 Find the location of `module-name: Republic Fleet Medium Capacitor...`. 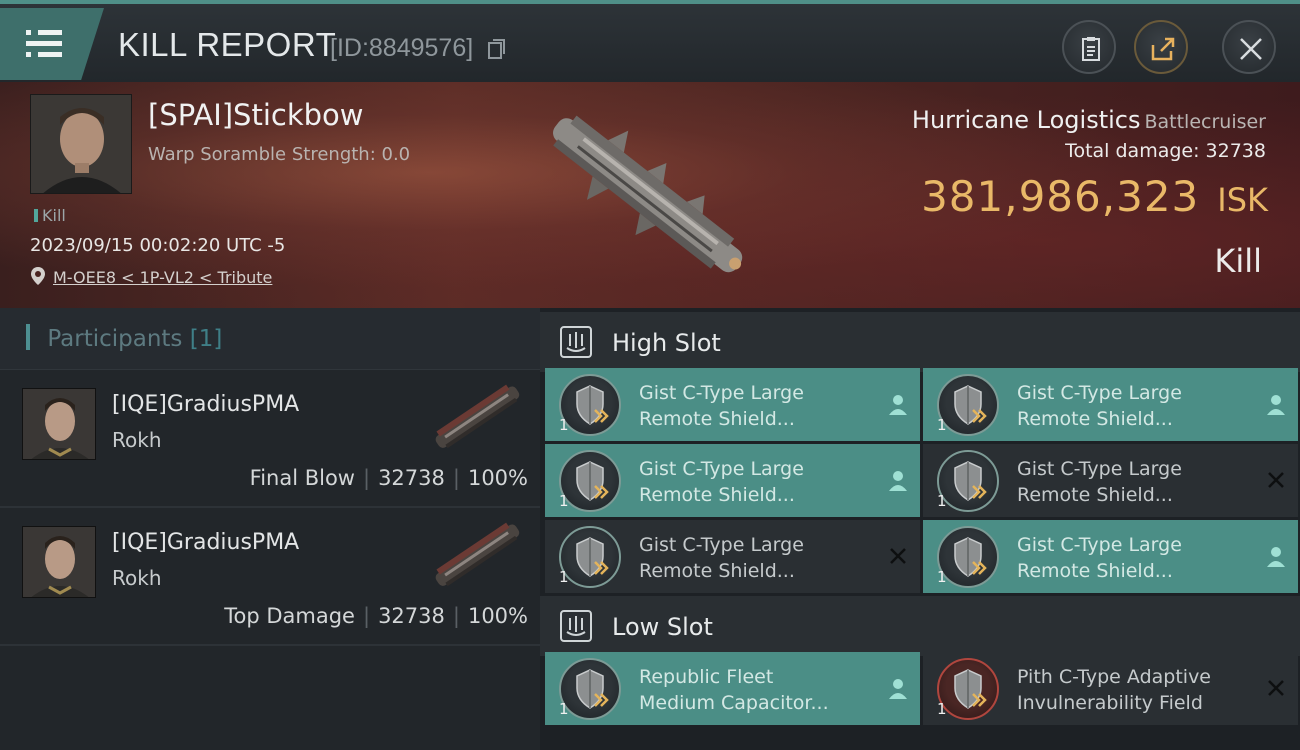

module-name: Republic Fleet Medium Capacitor... is located at coordinates (734, 690).